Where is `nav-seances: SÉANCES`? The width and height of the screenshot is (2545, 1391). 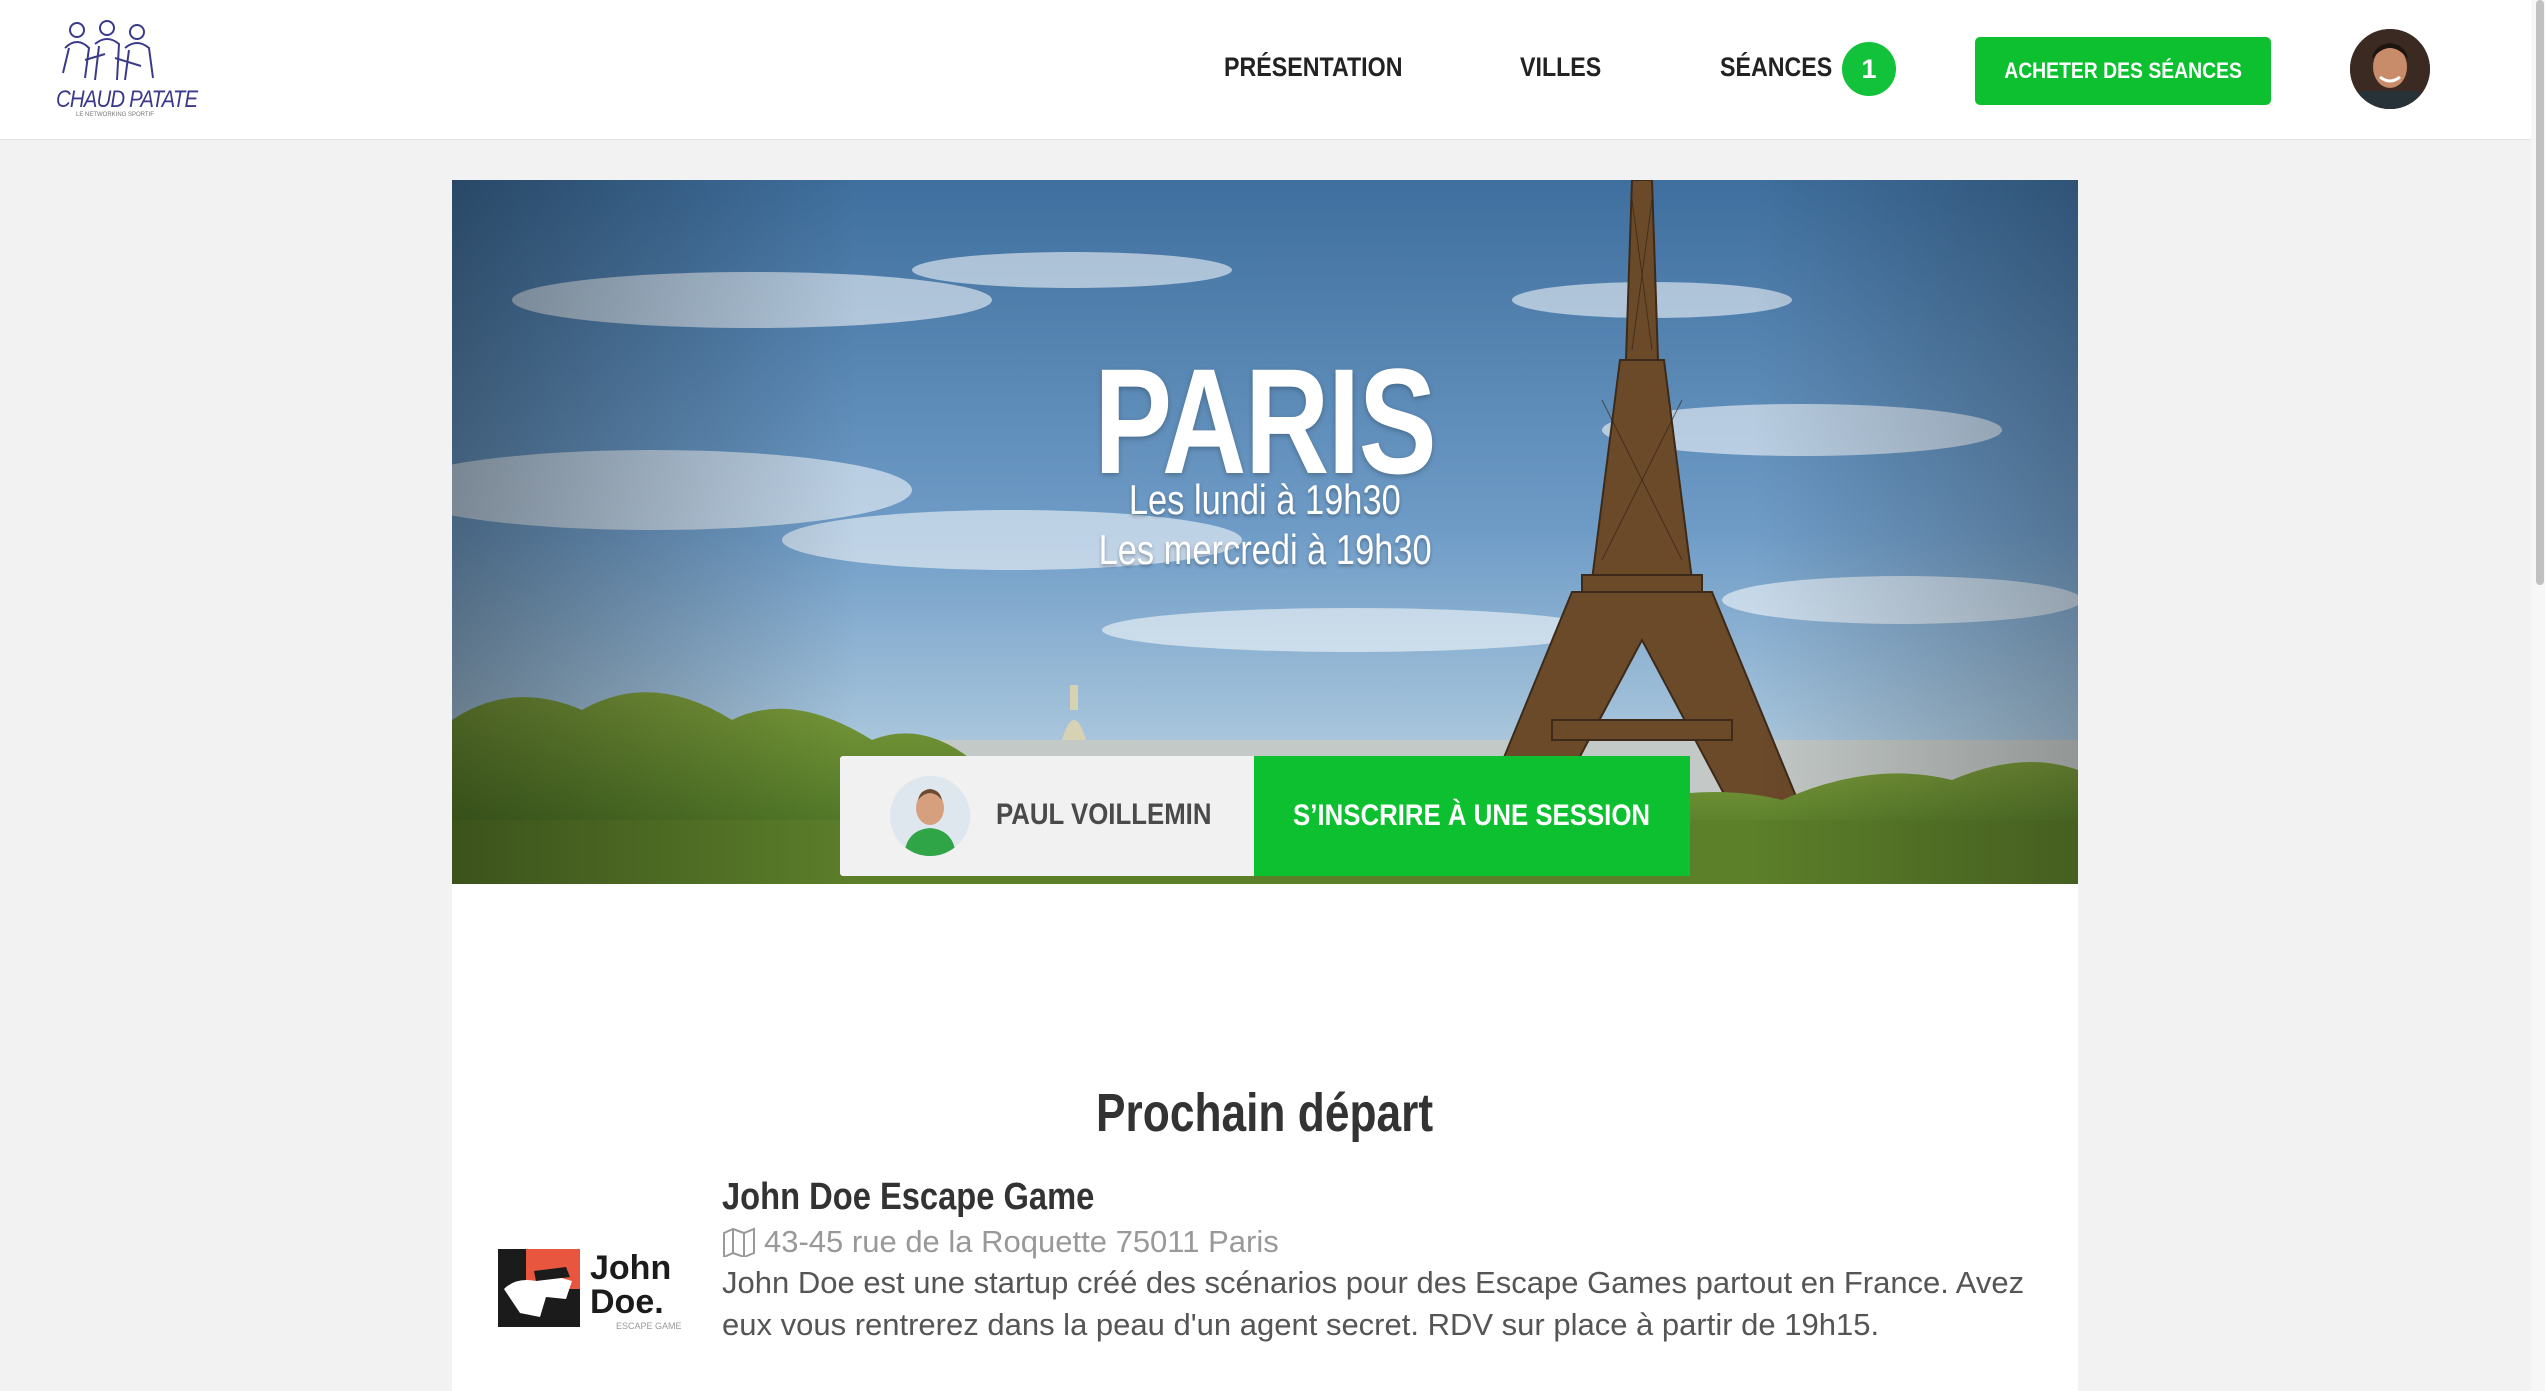 nav-seances: SÉANCES is located at coordinates (1776, 67).